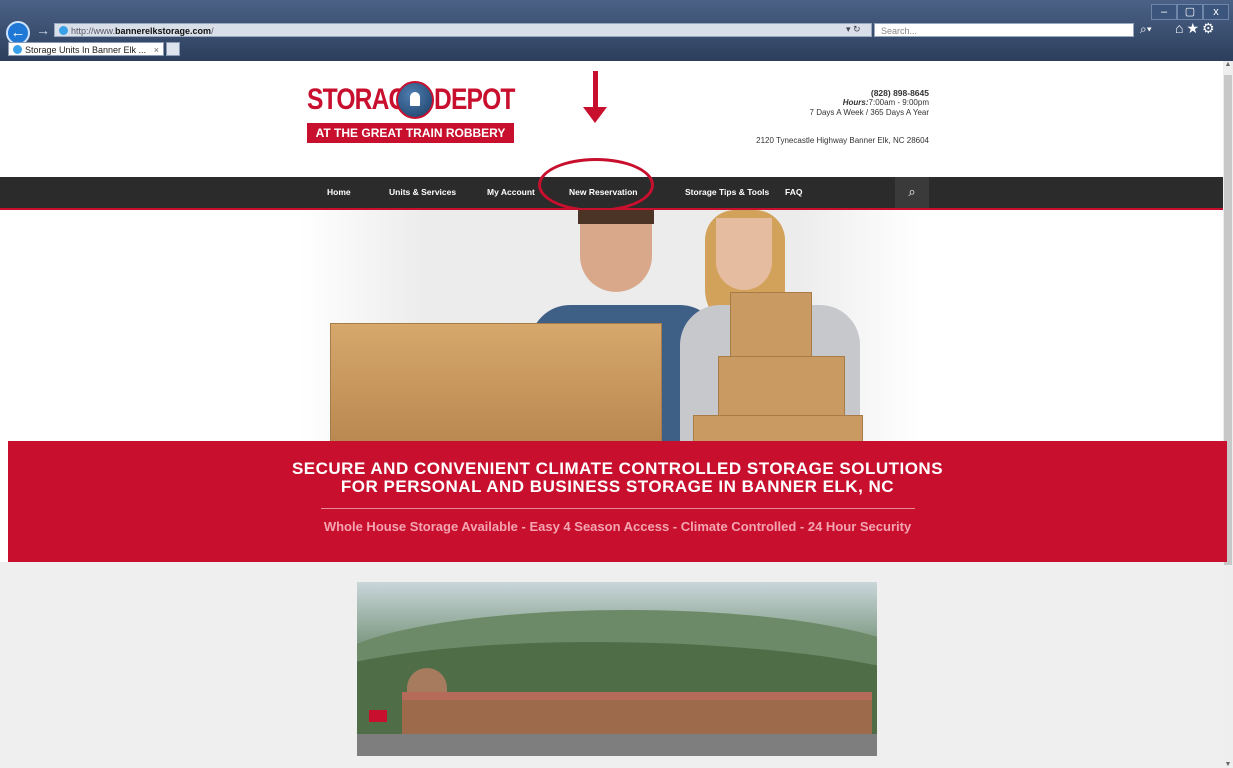 This screenshot has height=768, width=1233. What do you see at coordinates (617, 669) in the screenshot?
I see `facility-photo` at bounding box center [617, 669].